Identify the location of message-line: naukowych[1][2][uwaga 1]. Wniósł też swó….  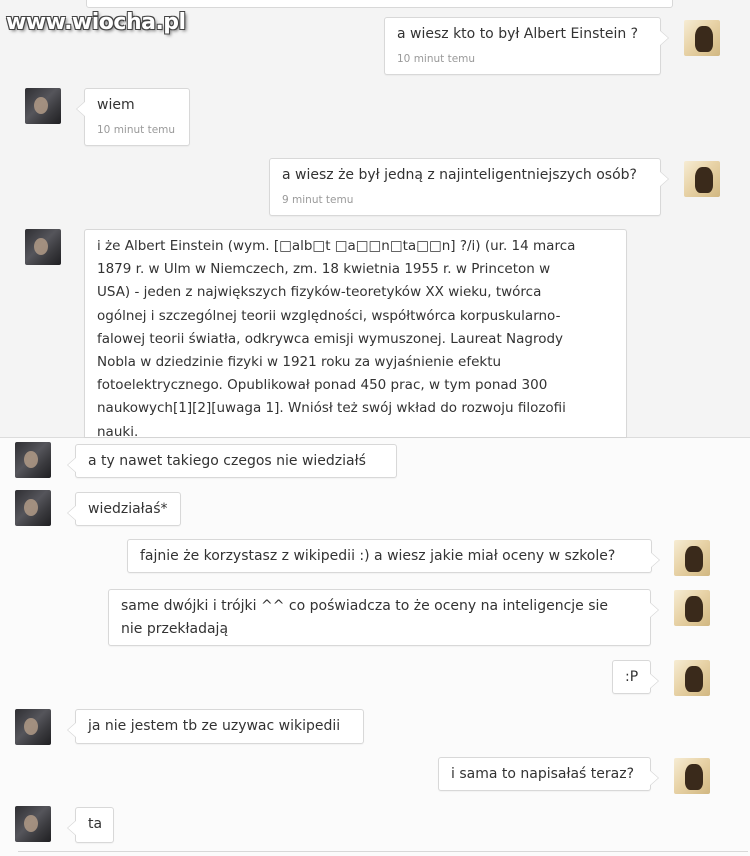
(331, 408).